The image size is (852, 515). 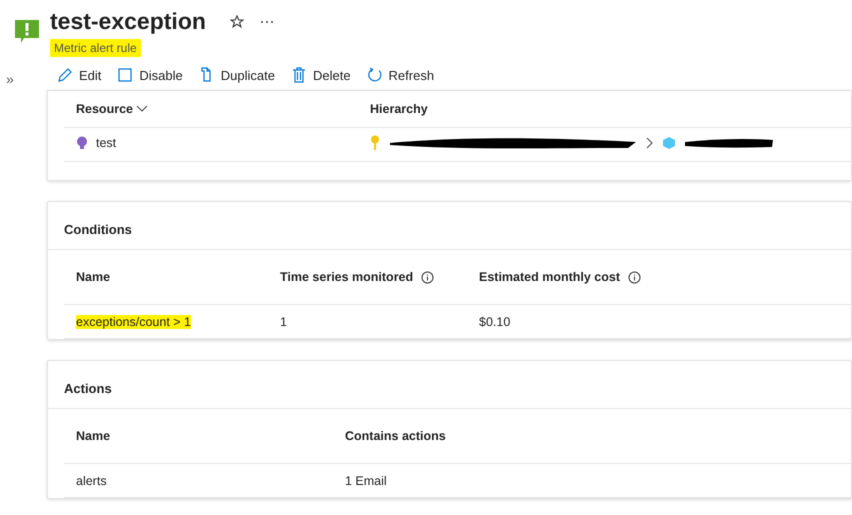 I want to click on column-header: Hierarchy, so click(x=604, y=109).